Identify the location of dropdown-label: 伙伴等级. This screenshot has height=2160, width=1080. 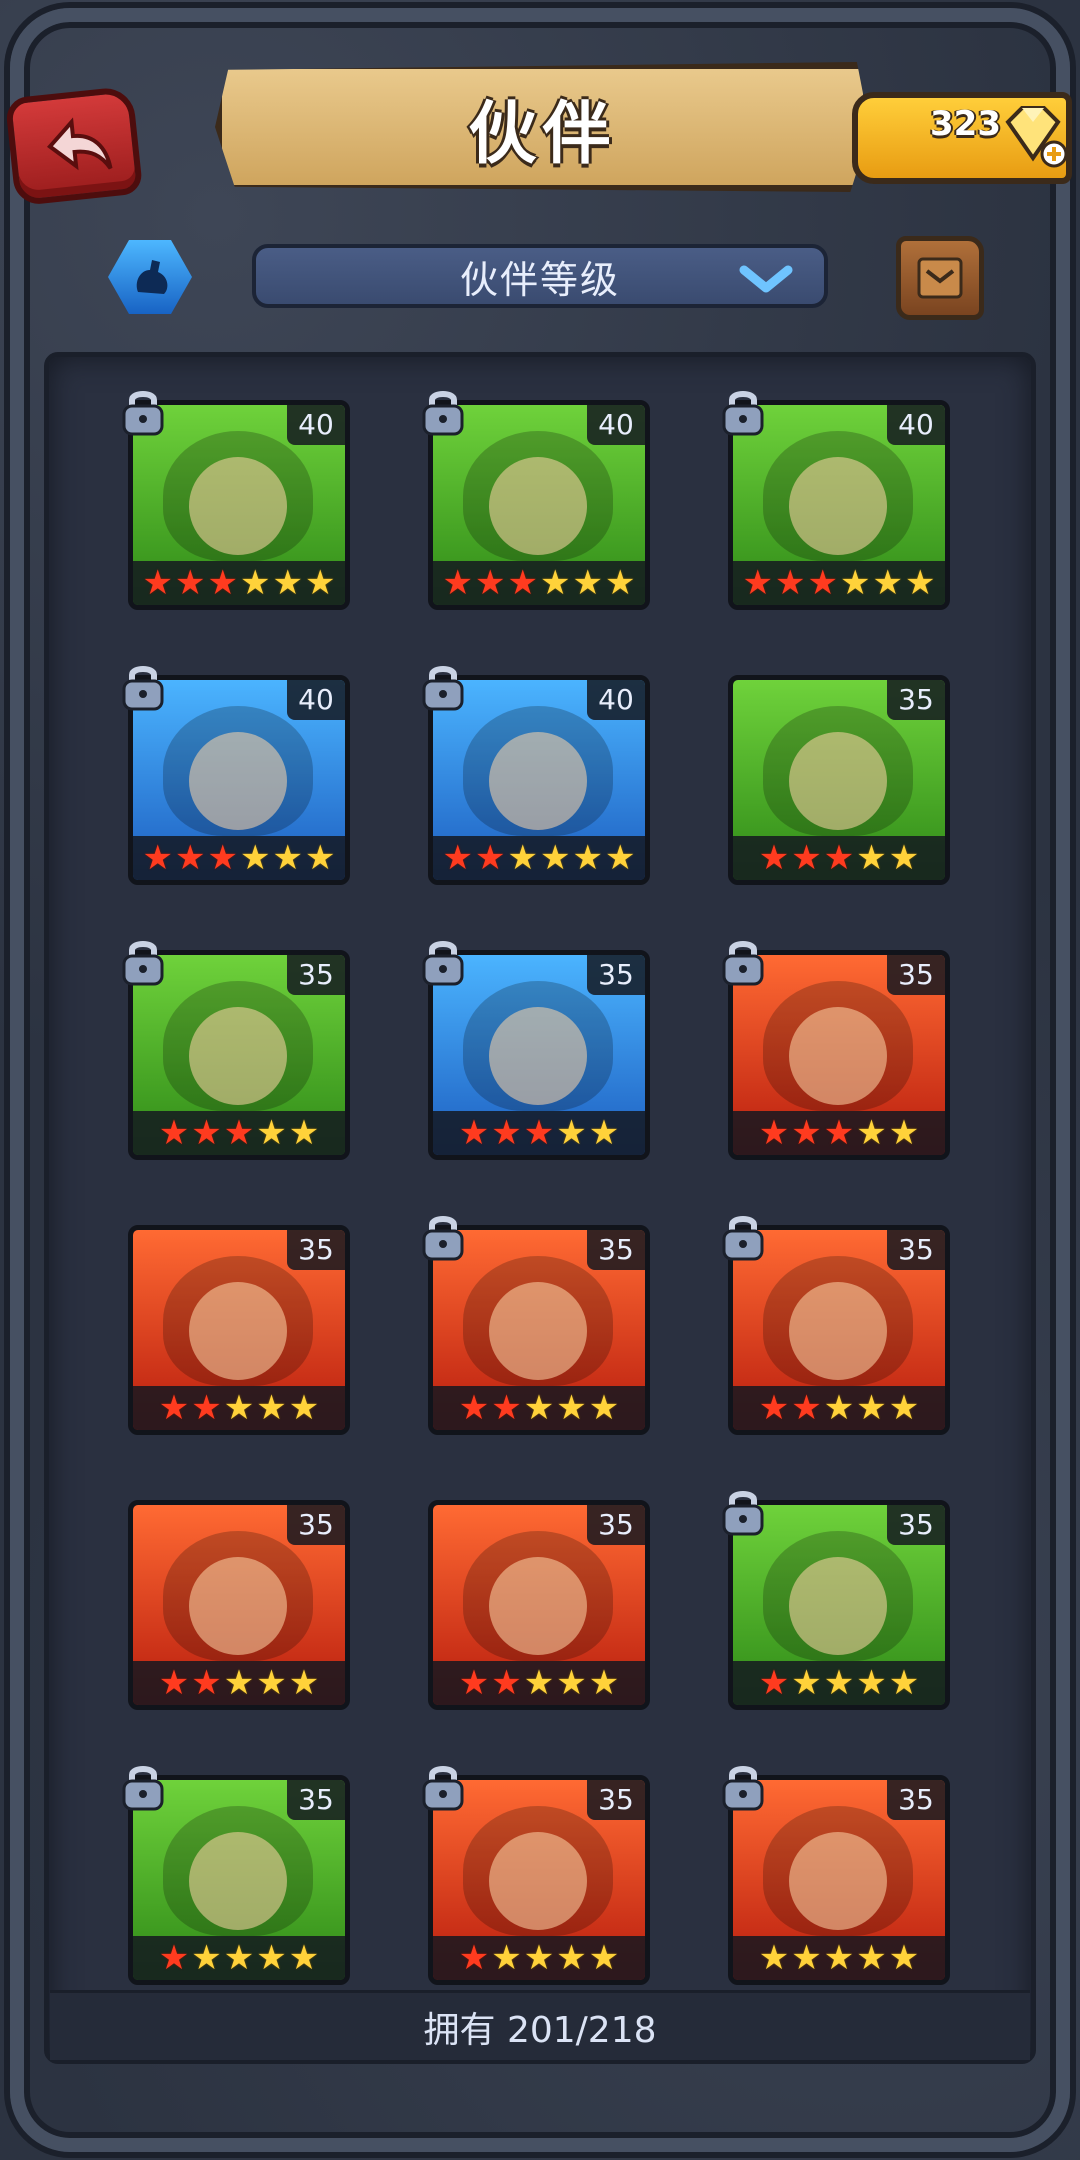
(539, 279).